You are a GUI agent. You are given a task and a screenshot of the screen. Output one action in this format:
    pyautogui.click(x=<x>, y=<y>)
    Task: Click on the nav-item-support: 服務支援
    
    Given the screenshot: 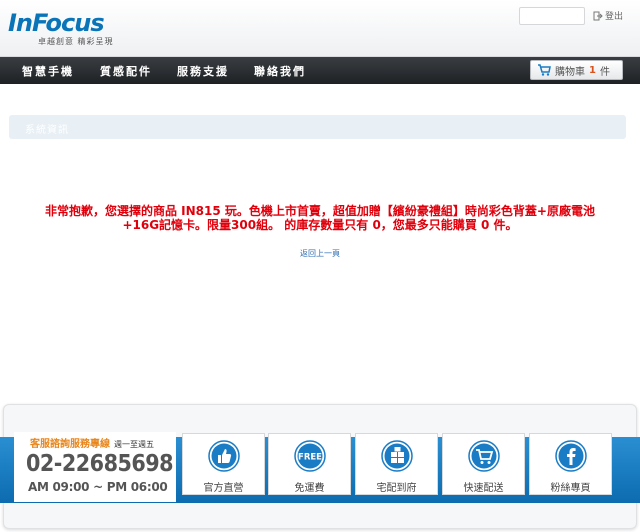 What is the action you would take?
    pyautogui.click(x=203, y=71)
    